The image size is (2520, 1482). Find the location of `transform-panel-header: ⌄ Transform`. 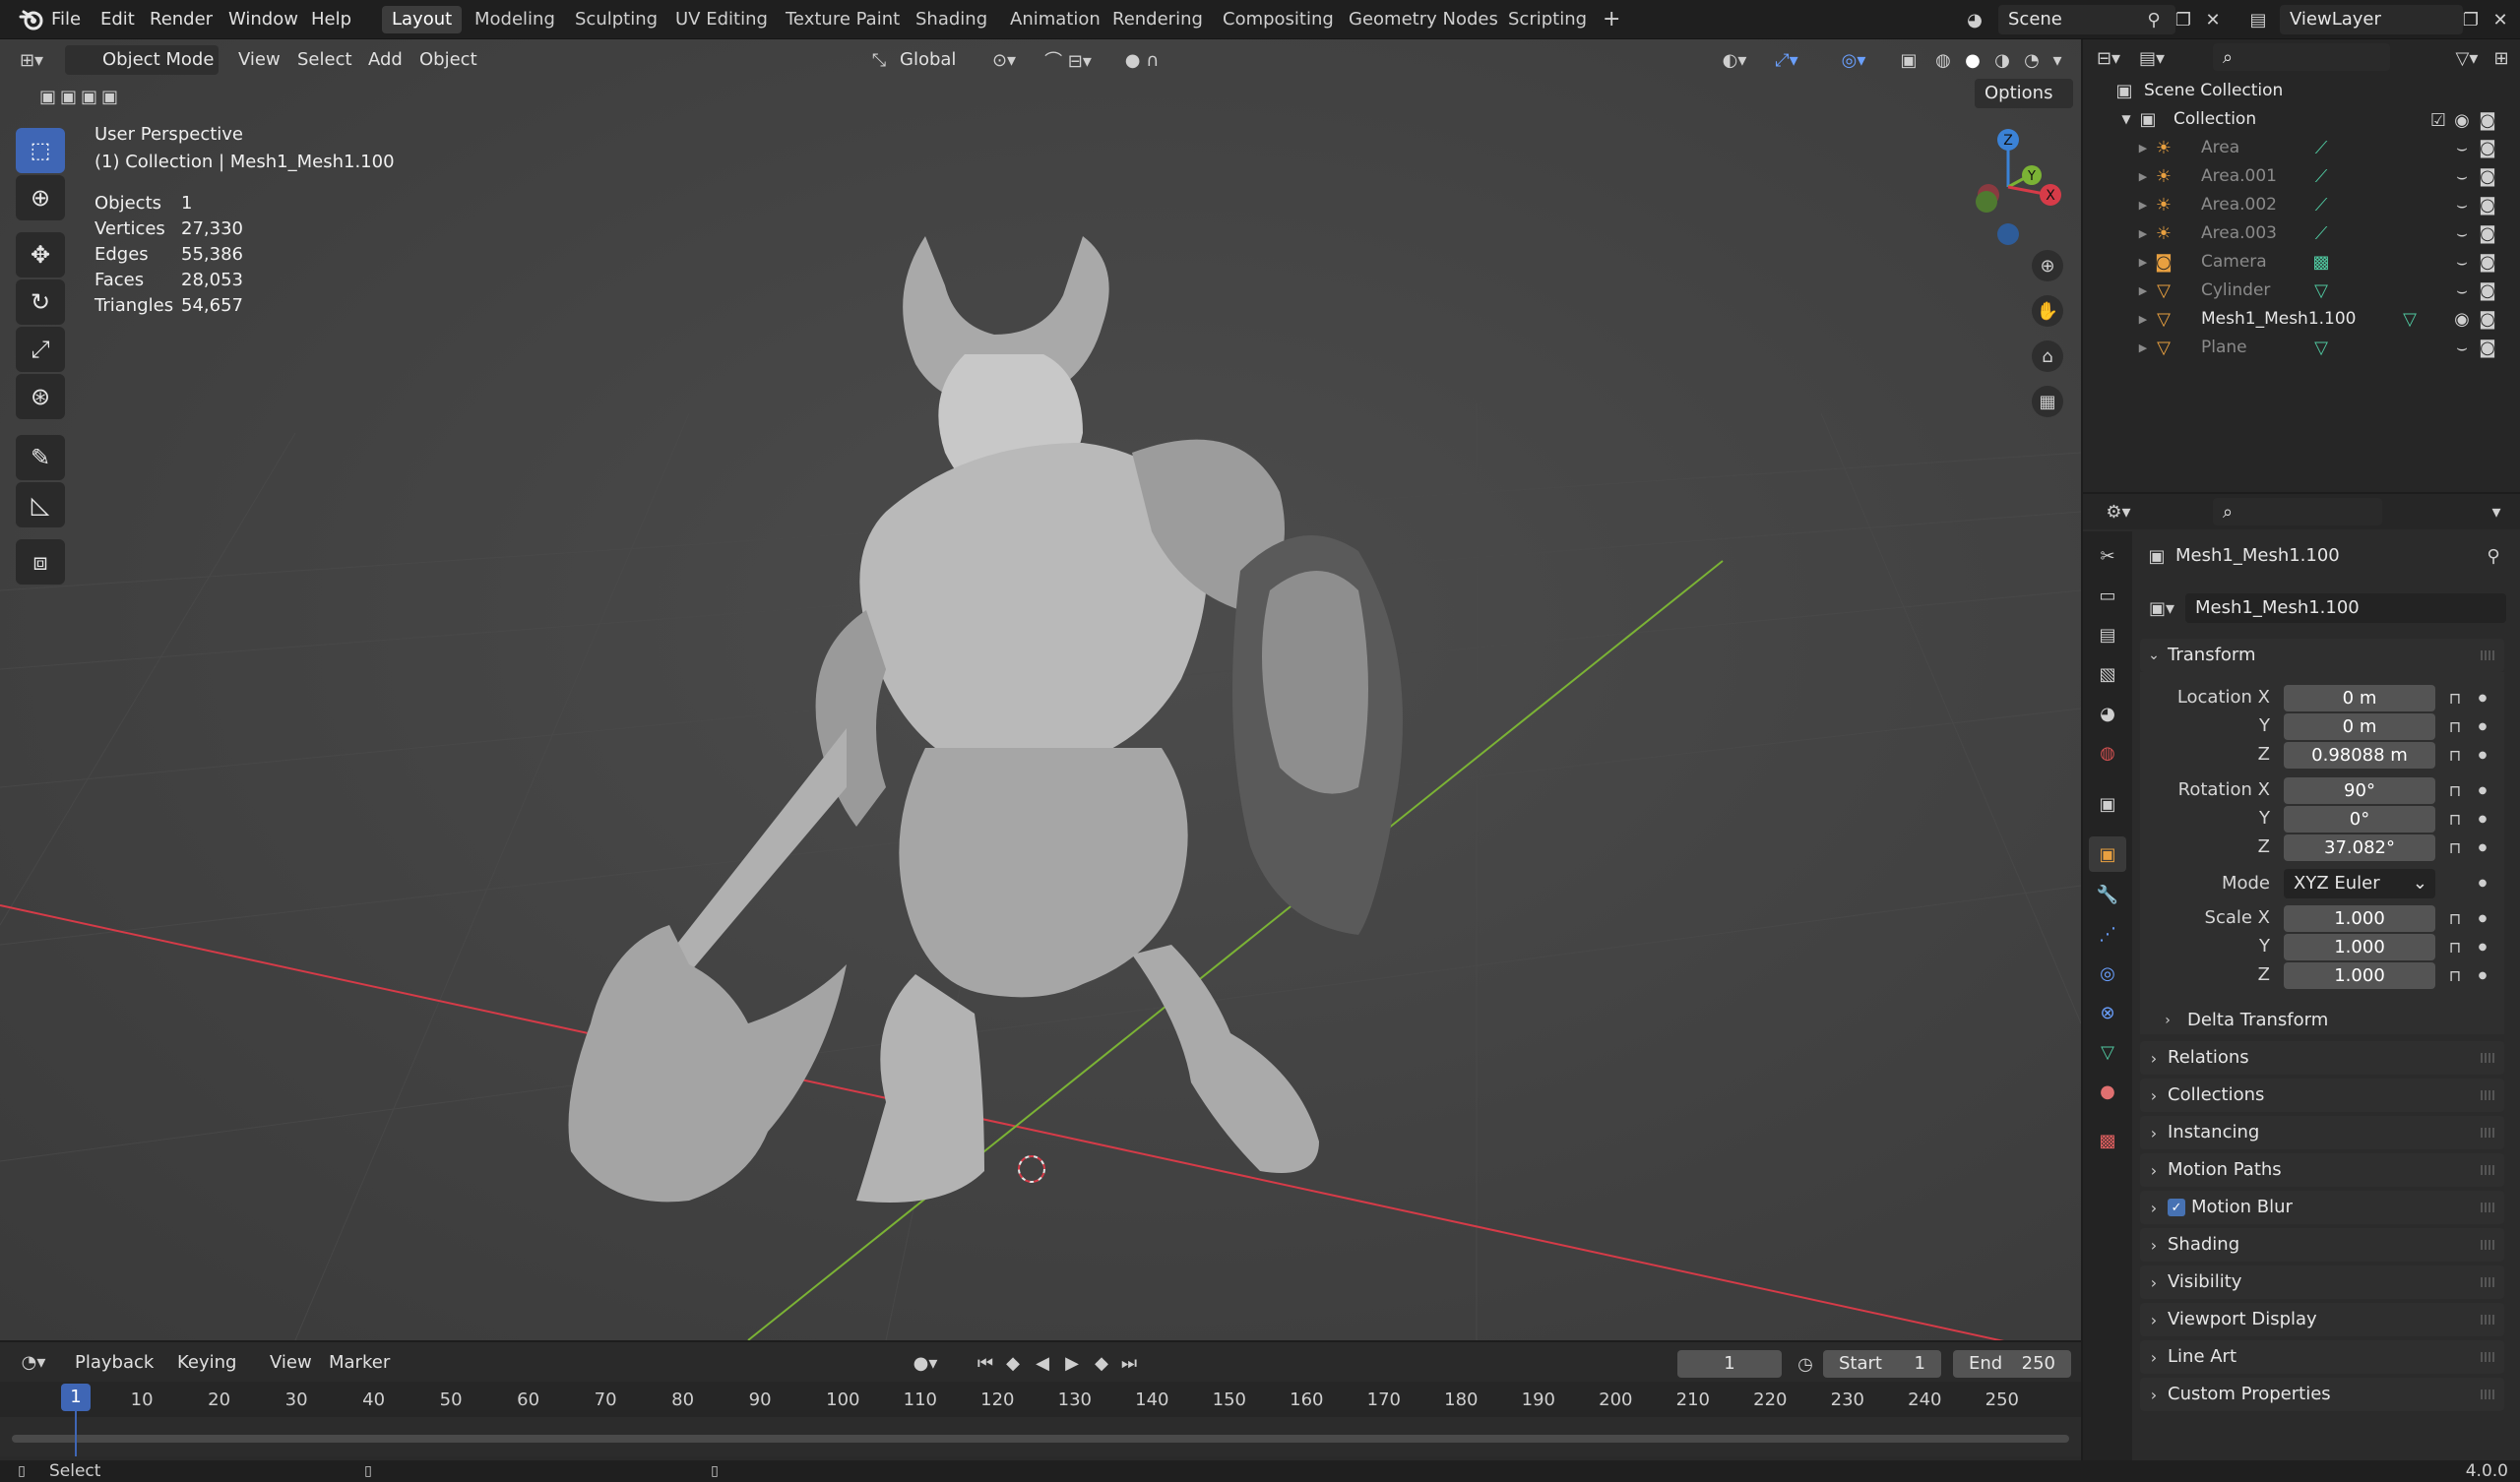

transform-panel-header: ⌄ Transform is located at coordinates (2322, 655).